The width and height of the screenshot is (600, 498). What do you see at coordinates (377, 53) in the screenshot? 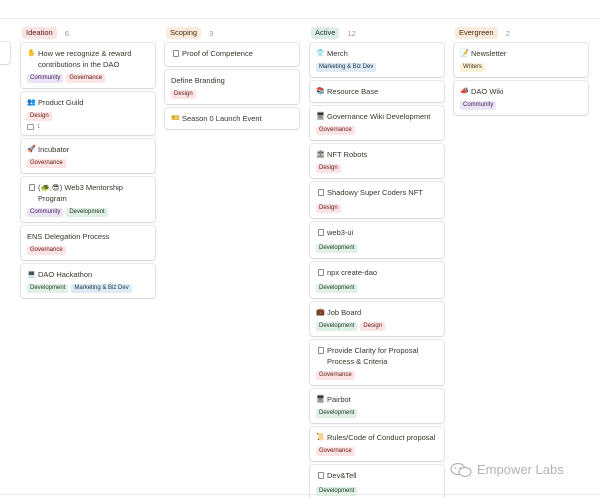
I see `card-title-row: 👕 Merch` at bounding box center [377, 53].